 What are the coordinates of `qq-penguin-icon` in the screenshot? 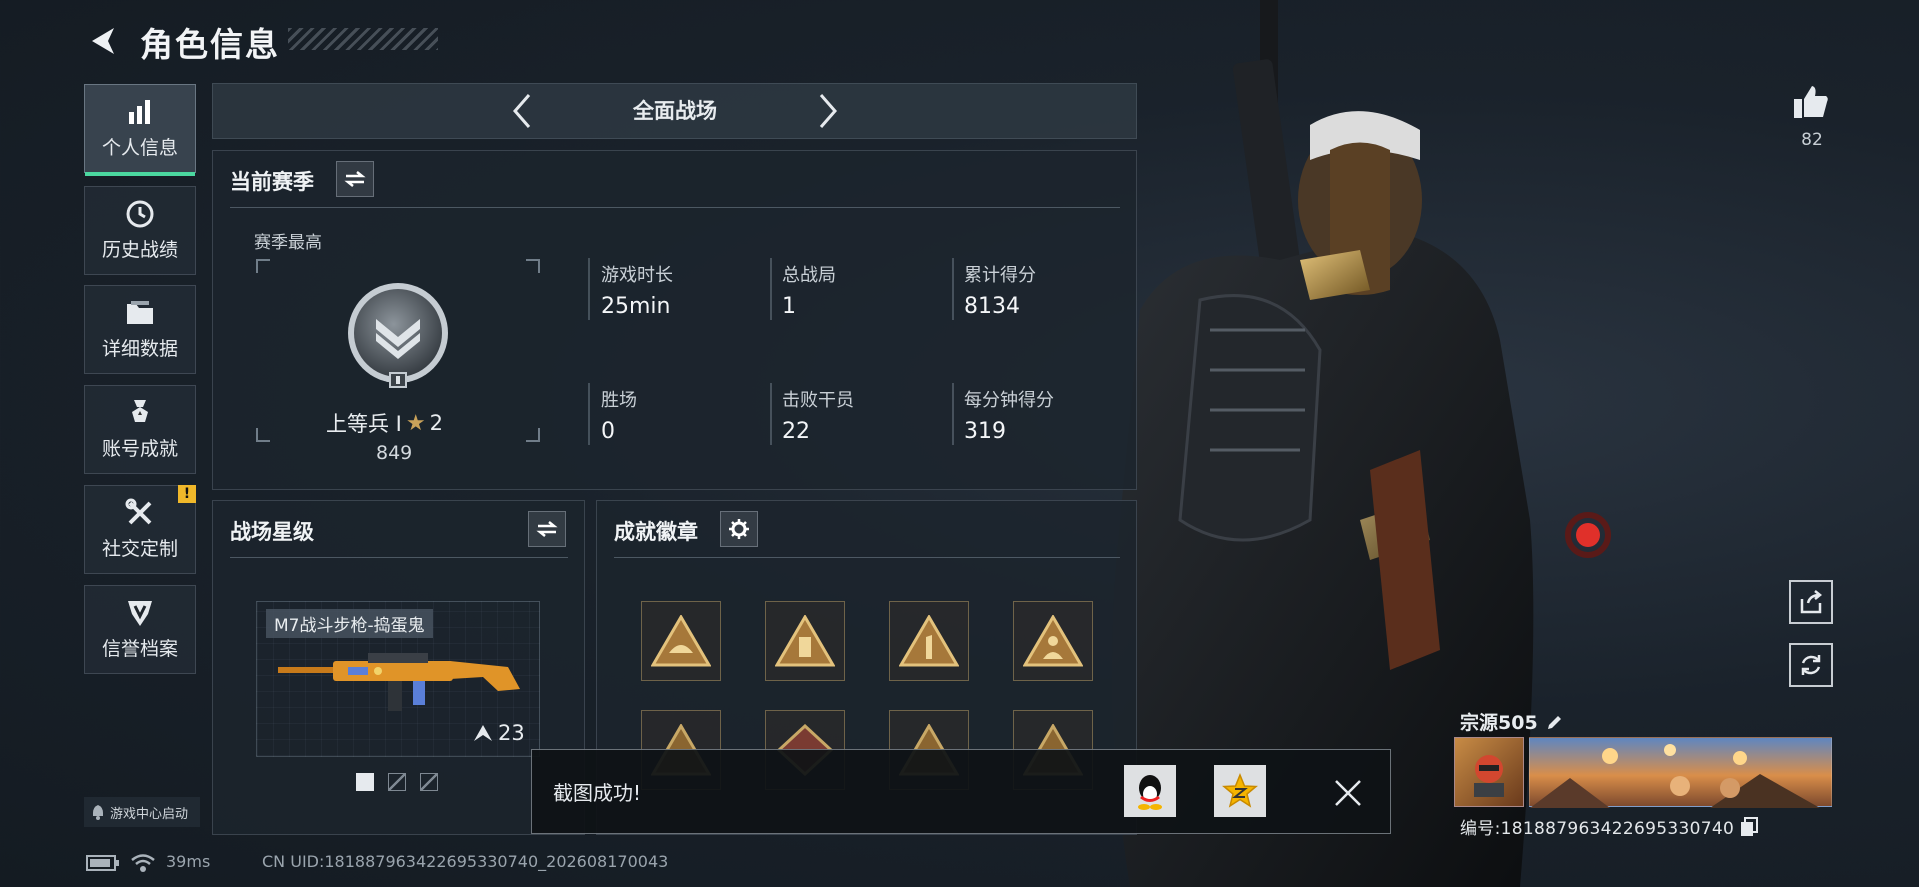 It's located at (1150, 792).